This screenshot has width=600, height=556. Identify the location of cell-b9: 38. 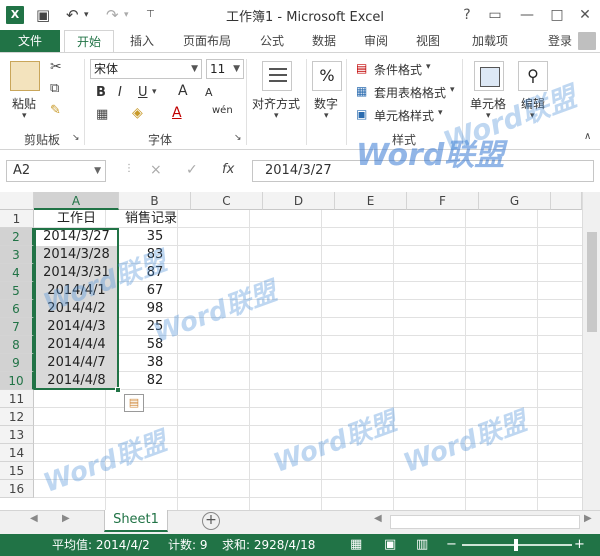
(155, 363).